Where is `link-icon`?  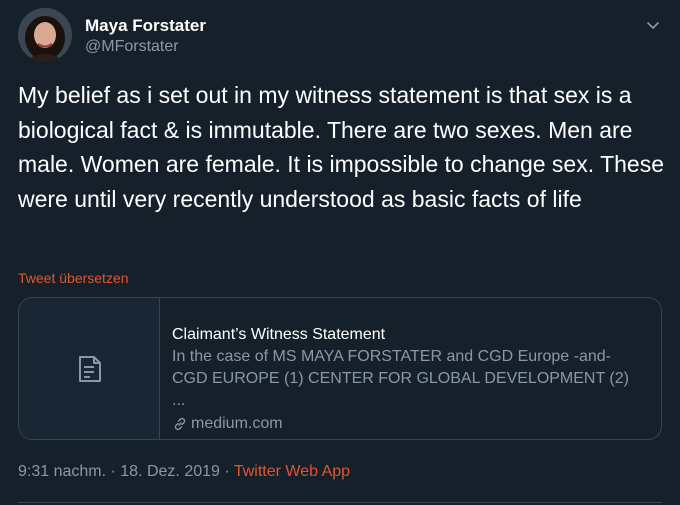 link-icon is located at coordinates (180, 424).